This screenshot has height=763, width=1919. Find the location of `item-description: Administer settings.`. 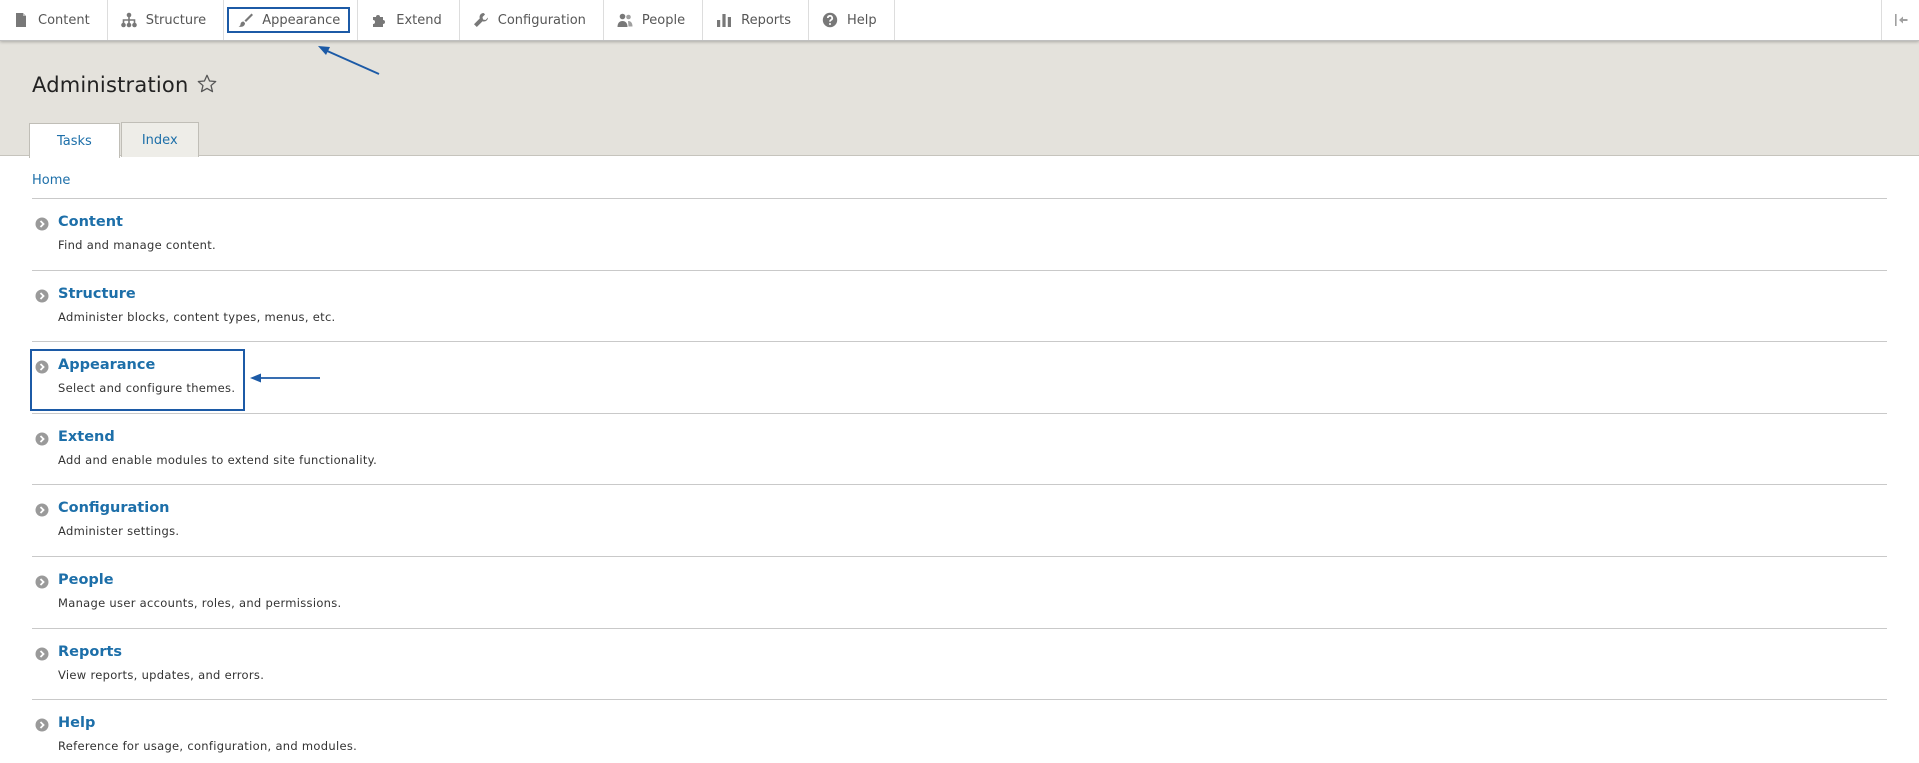

item-description: Administer settings. is located at coordinates (119, 531).